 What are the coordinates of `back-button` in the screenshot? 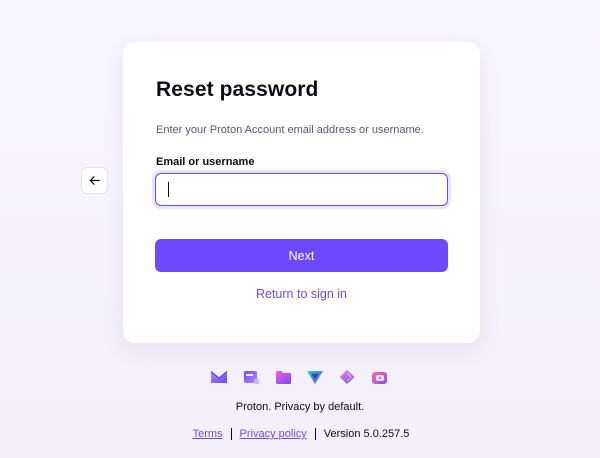 It's located at (94, 180).